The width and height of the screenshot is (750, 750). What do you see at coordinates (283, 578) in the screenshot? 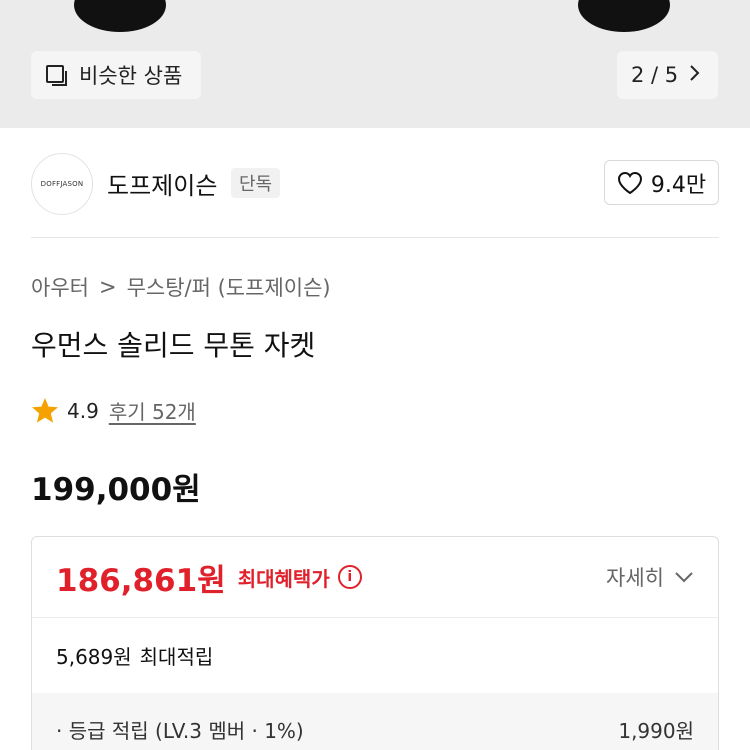
I see `best-benefit-label: 최대혜택가` at bounding box center [283, 578].